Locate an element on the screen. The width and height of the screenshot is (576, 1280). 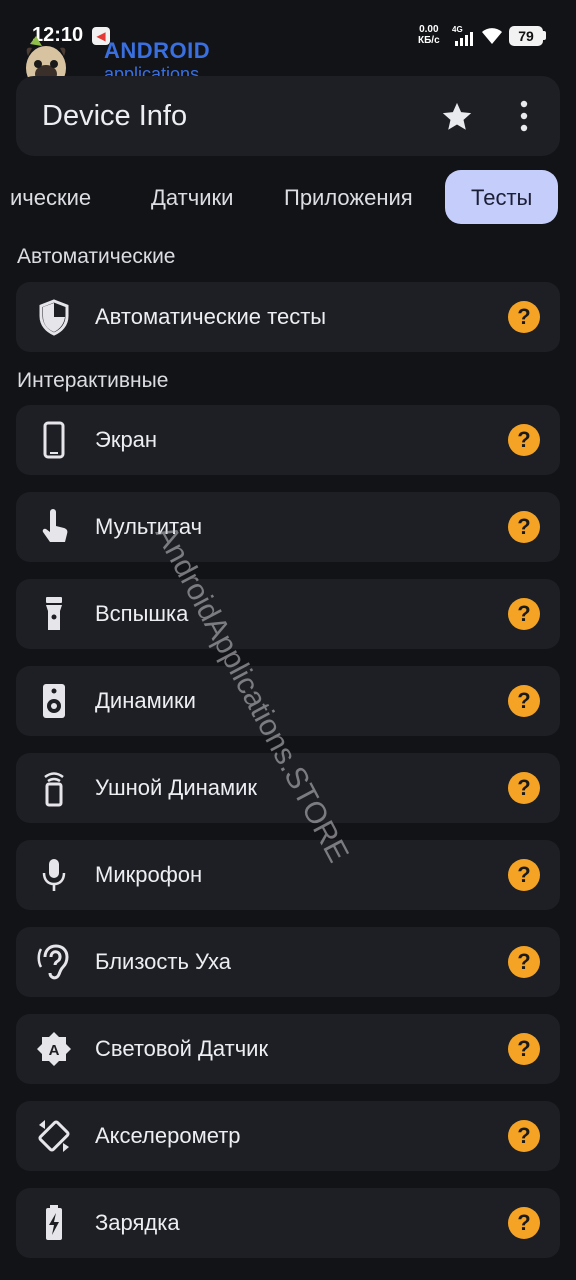
star-icon is located at coordinates (457, 117).